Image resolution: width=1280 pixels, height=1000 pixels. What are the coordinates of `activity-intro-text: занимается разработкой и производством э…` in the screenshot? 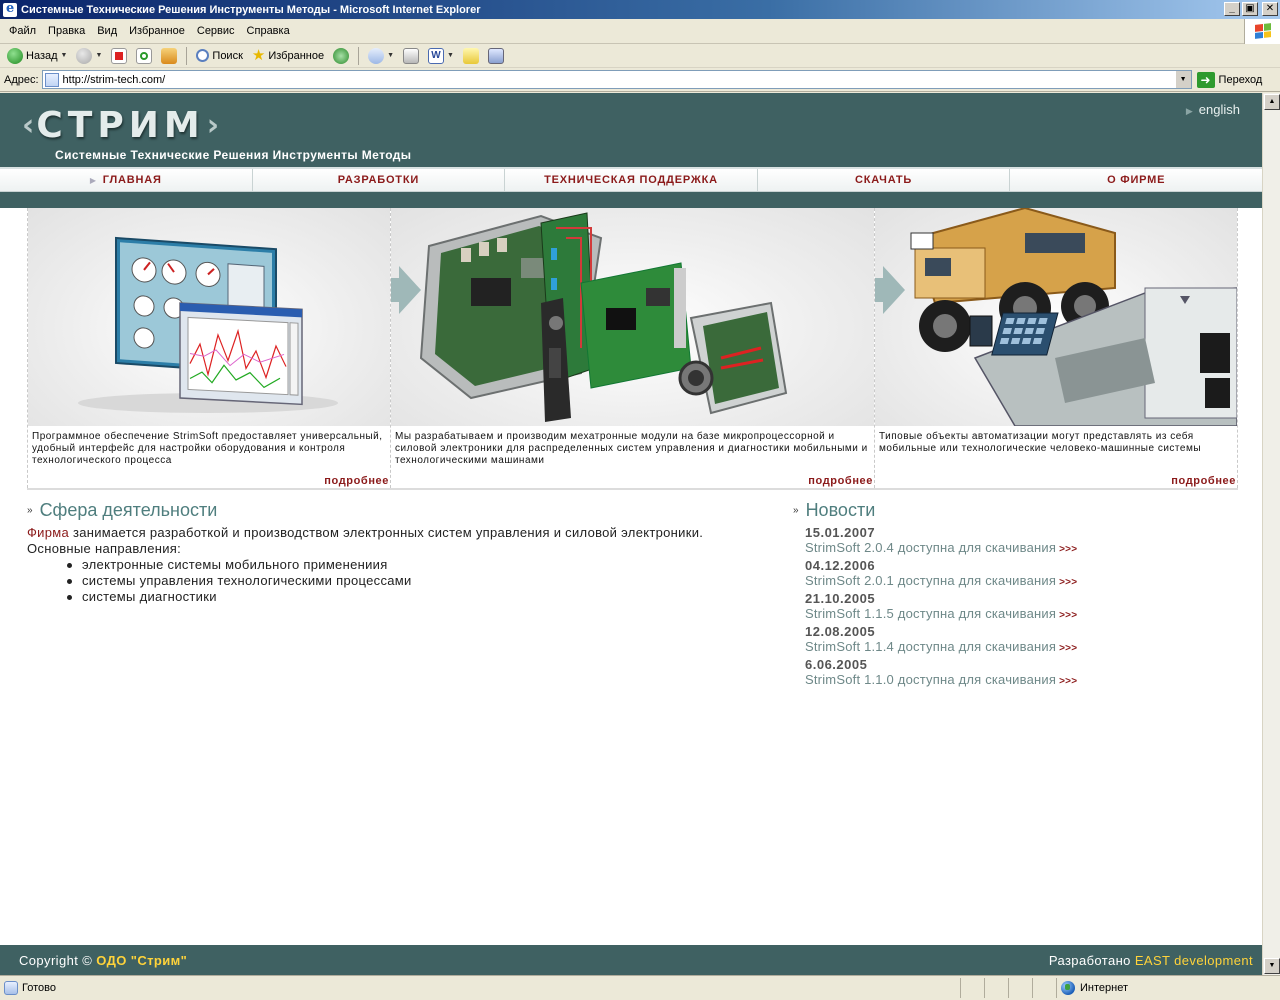 It's located at (386, 532).